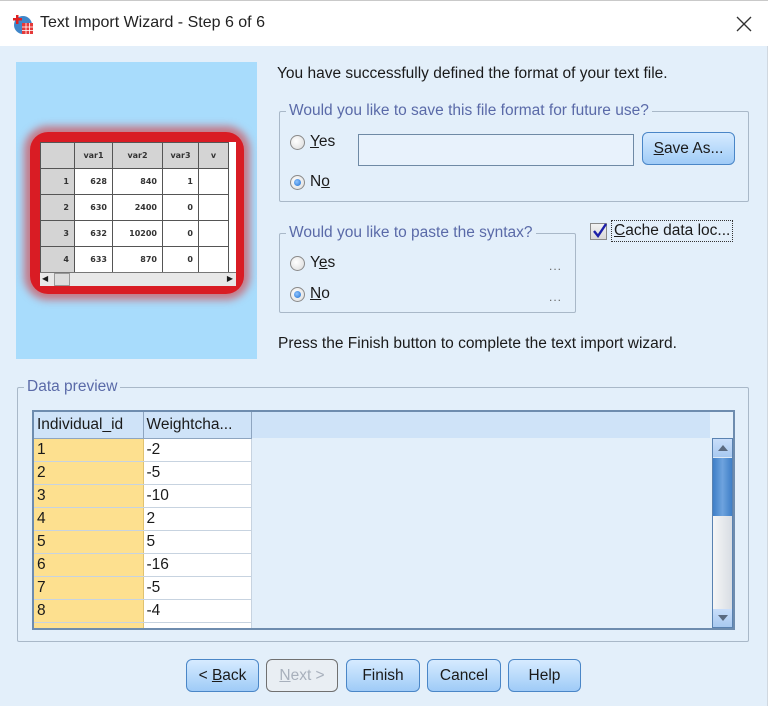 This screenshot has height=706, width=768. I want to click on spss-data-icon, so click(23, 24).